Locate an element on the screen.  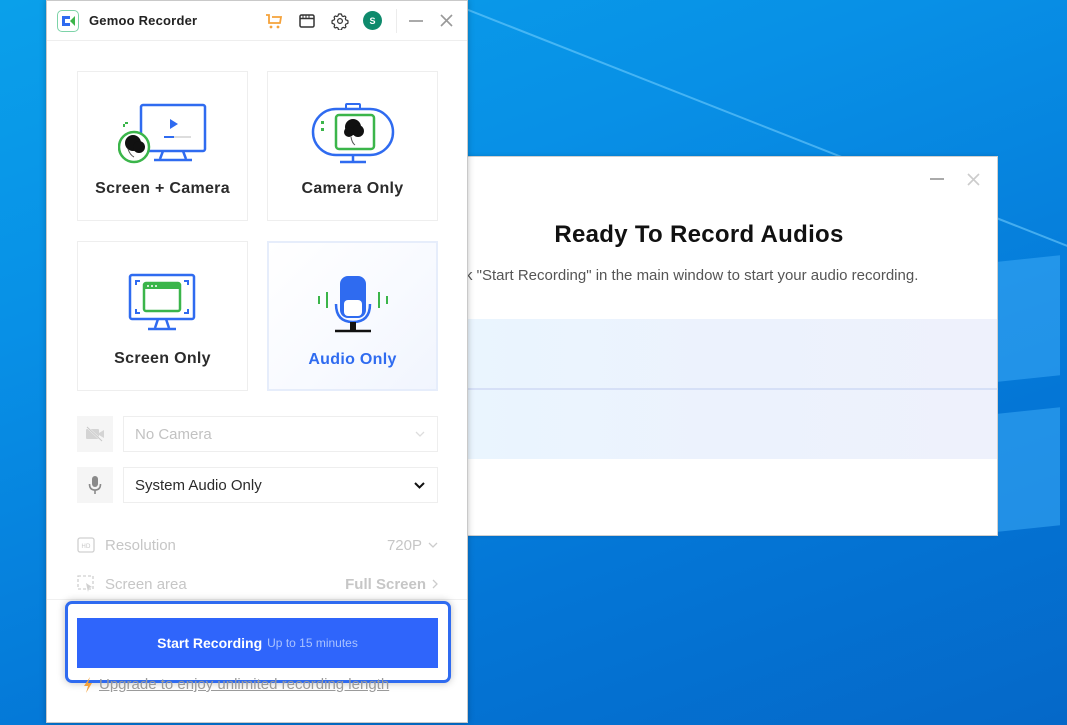
hd-icon: HD is located at coordinates (86, 545).